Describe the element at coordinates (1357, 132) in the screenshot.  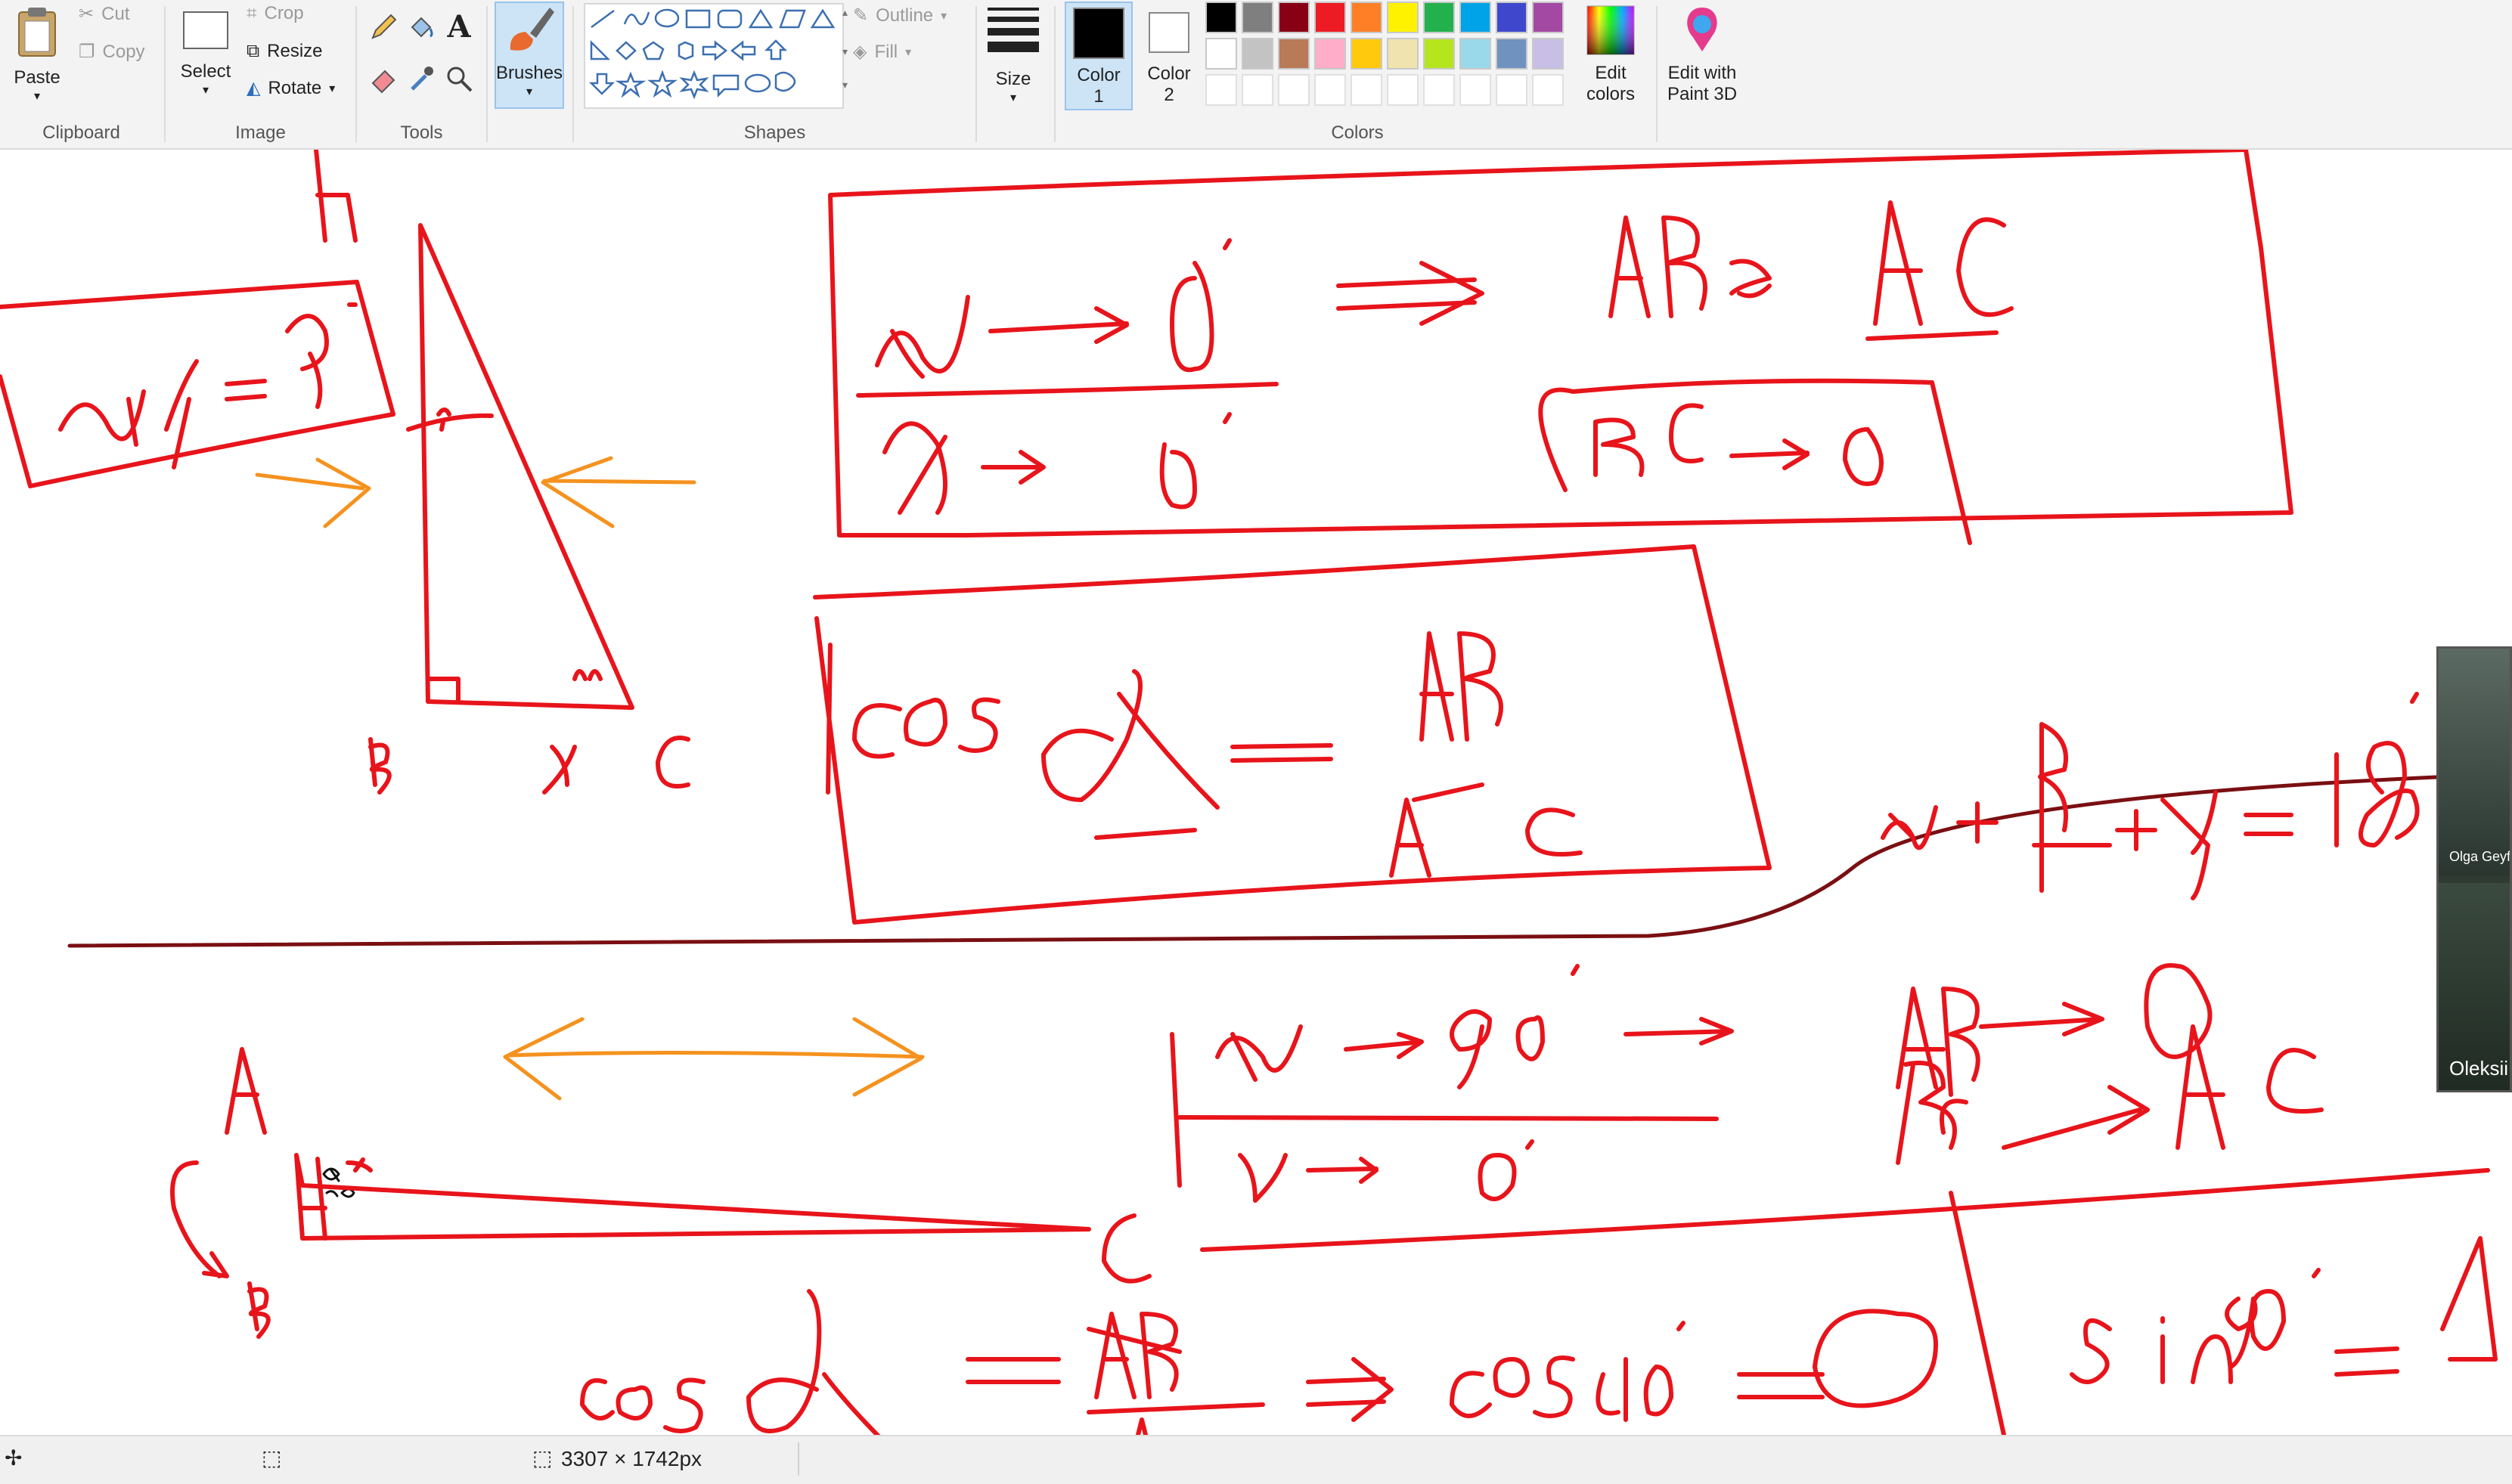
I see `colors-group-label: Colors` at that location.